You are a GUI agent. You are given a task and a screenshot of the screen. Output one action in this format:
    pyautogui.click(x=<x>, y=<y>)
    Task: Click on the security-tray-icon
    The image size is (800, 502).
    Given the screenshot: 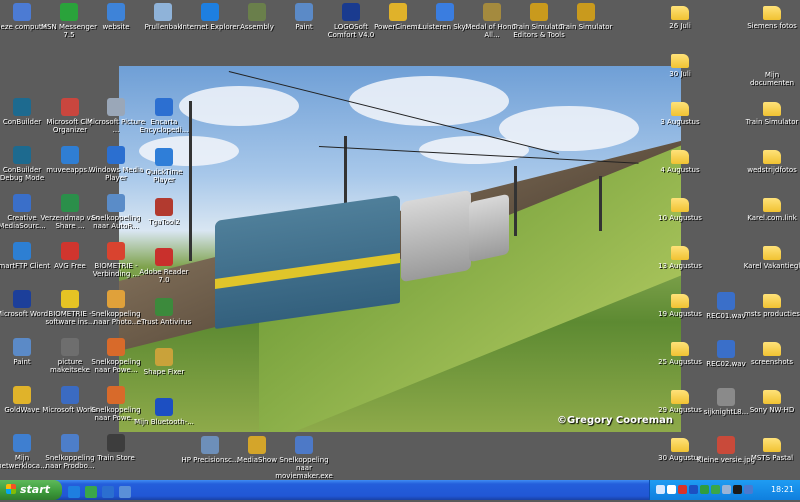 What is the action you would take?
    pyautogui.click(x=682, y=489)
    